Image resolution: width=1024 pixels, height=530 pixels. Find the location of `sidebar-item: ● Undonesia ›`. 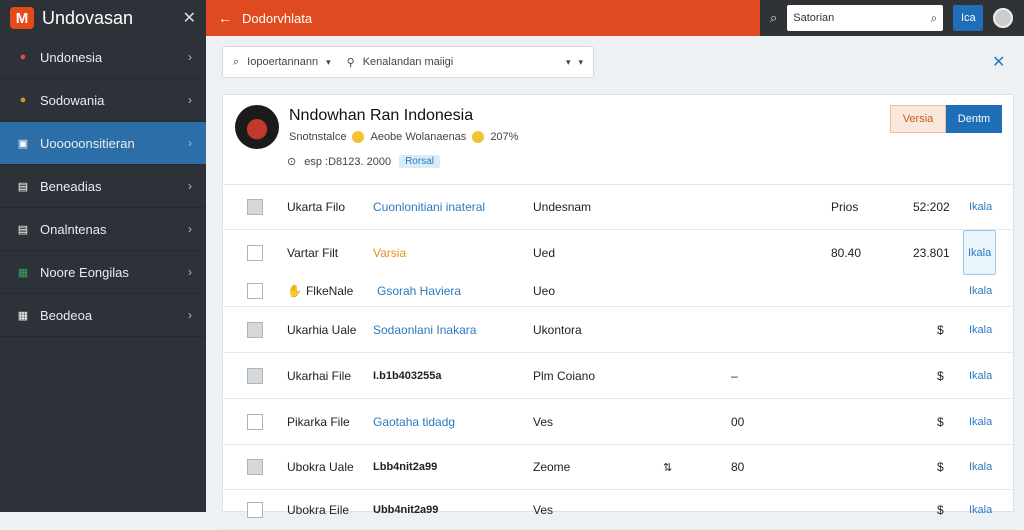

sidebar-item: ● Undonesia › is located at coordinates (103, 57).